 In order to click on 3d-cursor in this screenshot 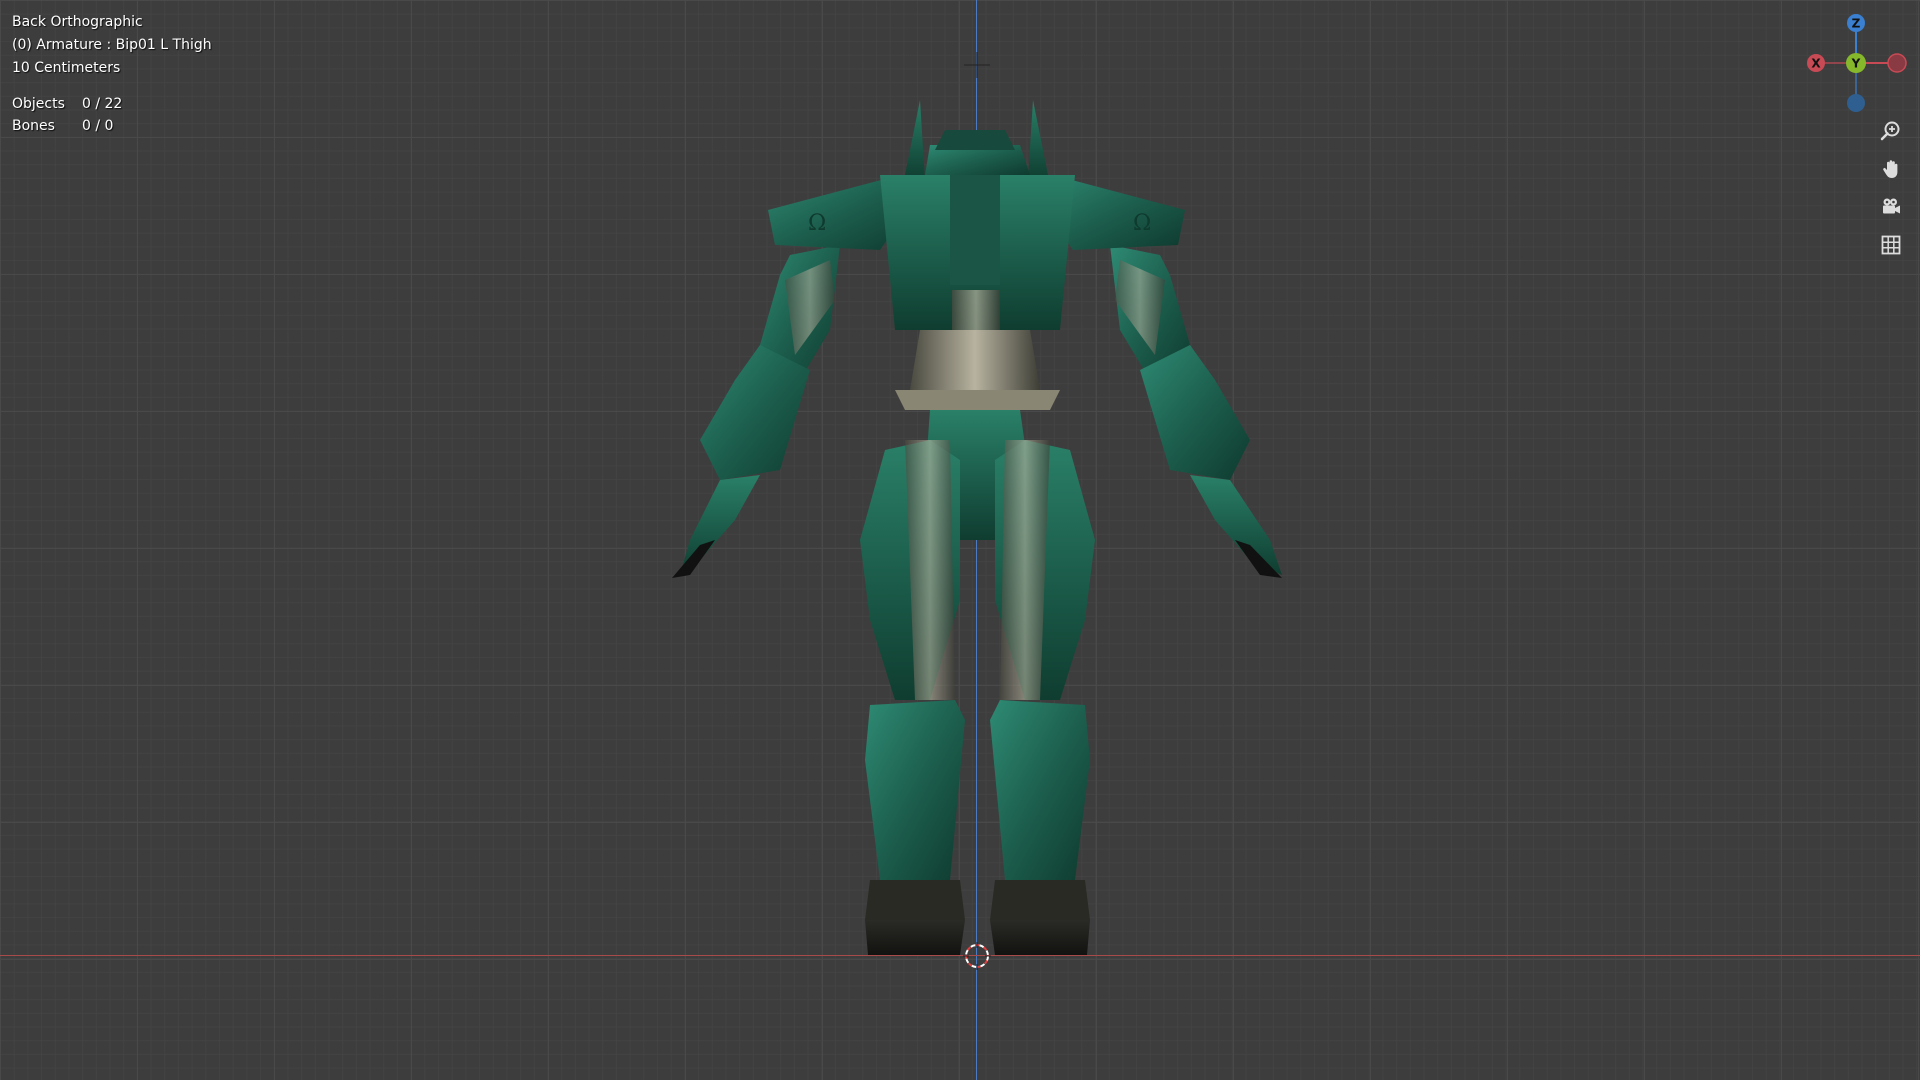, I will do `click(977, 956)`.